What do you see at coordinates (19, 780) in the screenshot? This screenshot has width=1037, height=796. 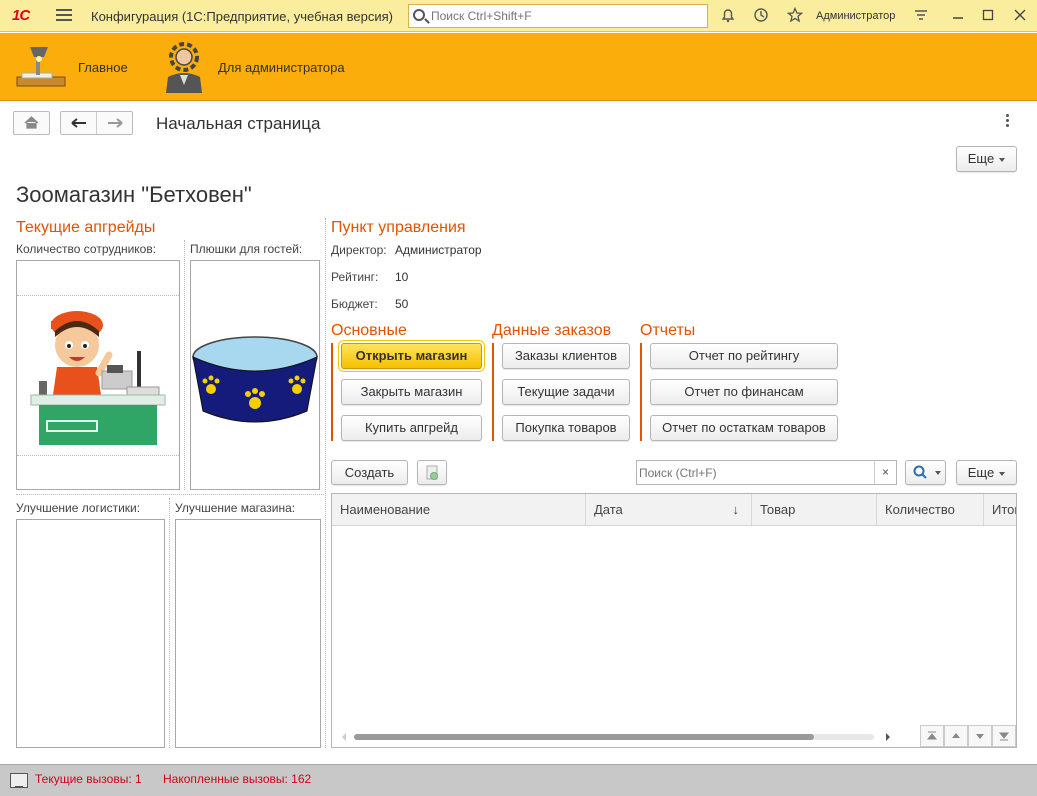 I see `monitor-icon` at bounding box center [19, 780].